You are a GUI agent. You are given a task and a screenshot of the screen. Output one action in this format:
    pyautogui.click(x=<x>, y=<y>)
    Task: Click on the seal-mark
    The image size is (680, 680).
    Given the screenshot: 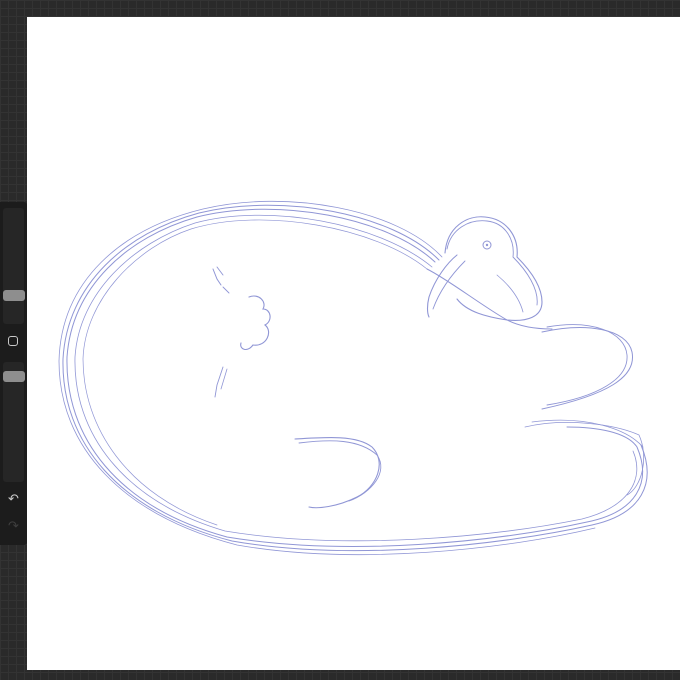 What is the action you would take?
    pyautogui.click(x=226, y=290)
    